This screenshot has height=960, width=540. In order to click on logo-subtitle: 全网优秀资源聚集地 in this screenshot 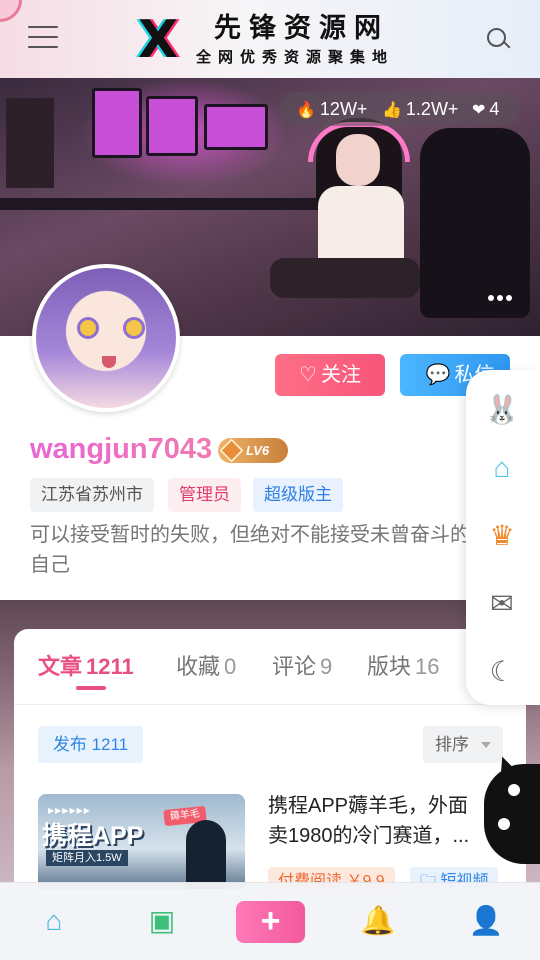, I will do `click(295, 57)`.